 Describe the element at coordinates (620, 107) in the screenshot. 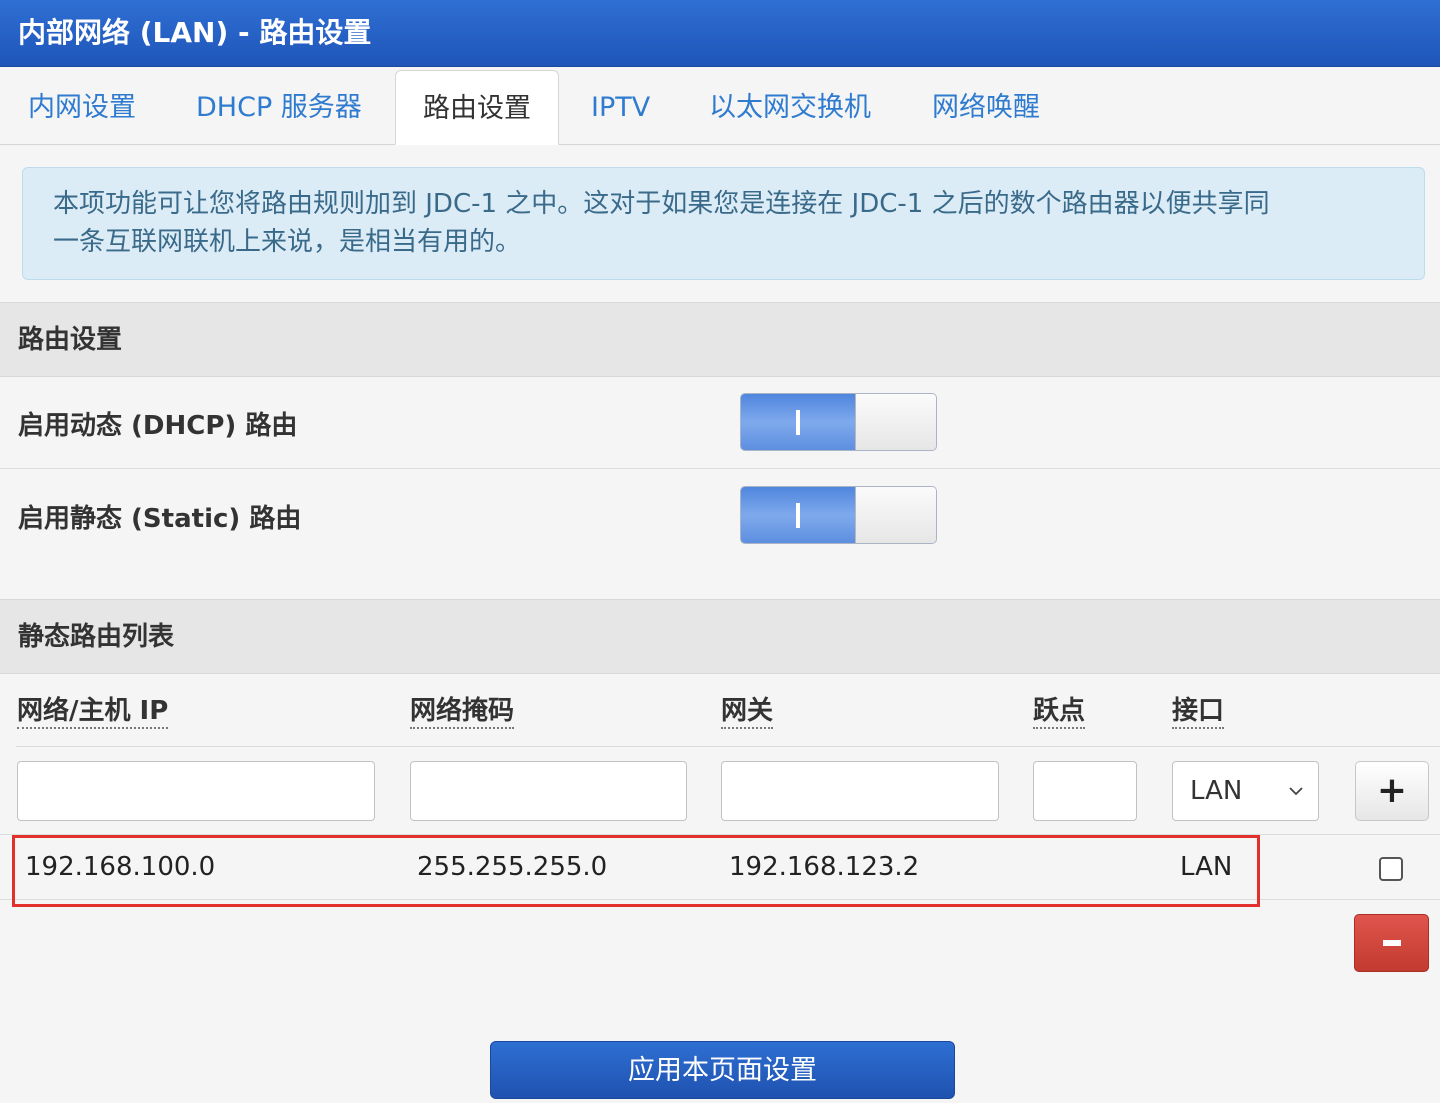

I see `tab-iptv: IPTV` at that location.